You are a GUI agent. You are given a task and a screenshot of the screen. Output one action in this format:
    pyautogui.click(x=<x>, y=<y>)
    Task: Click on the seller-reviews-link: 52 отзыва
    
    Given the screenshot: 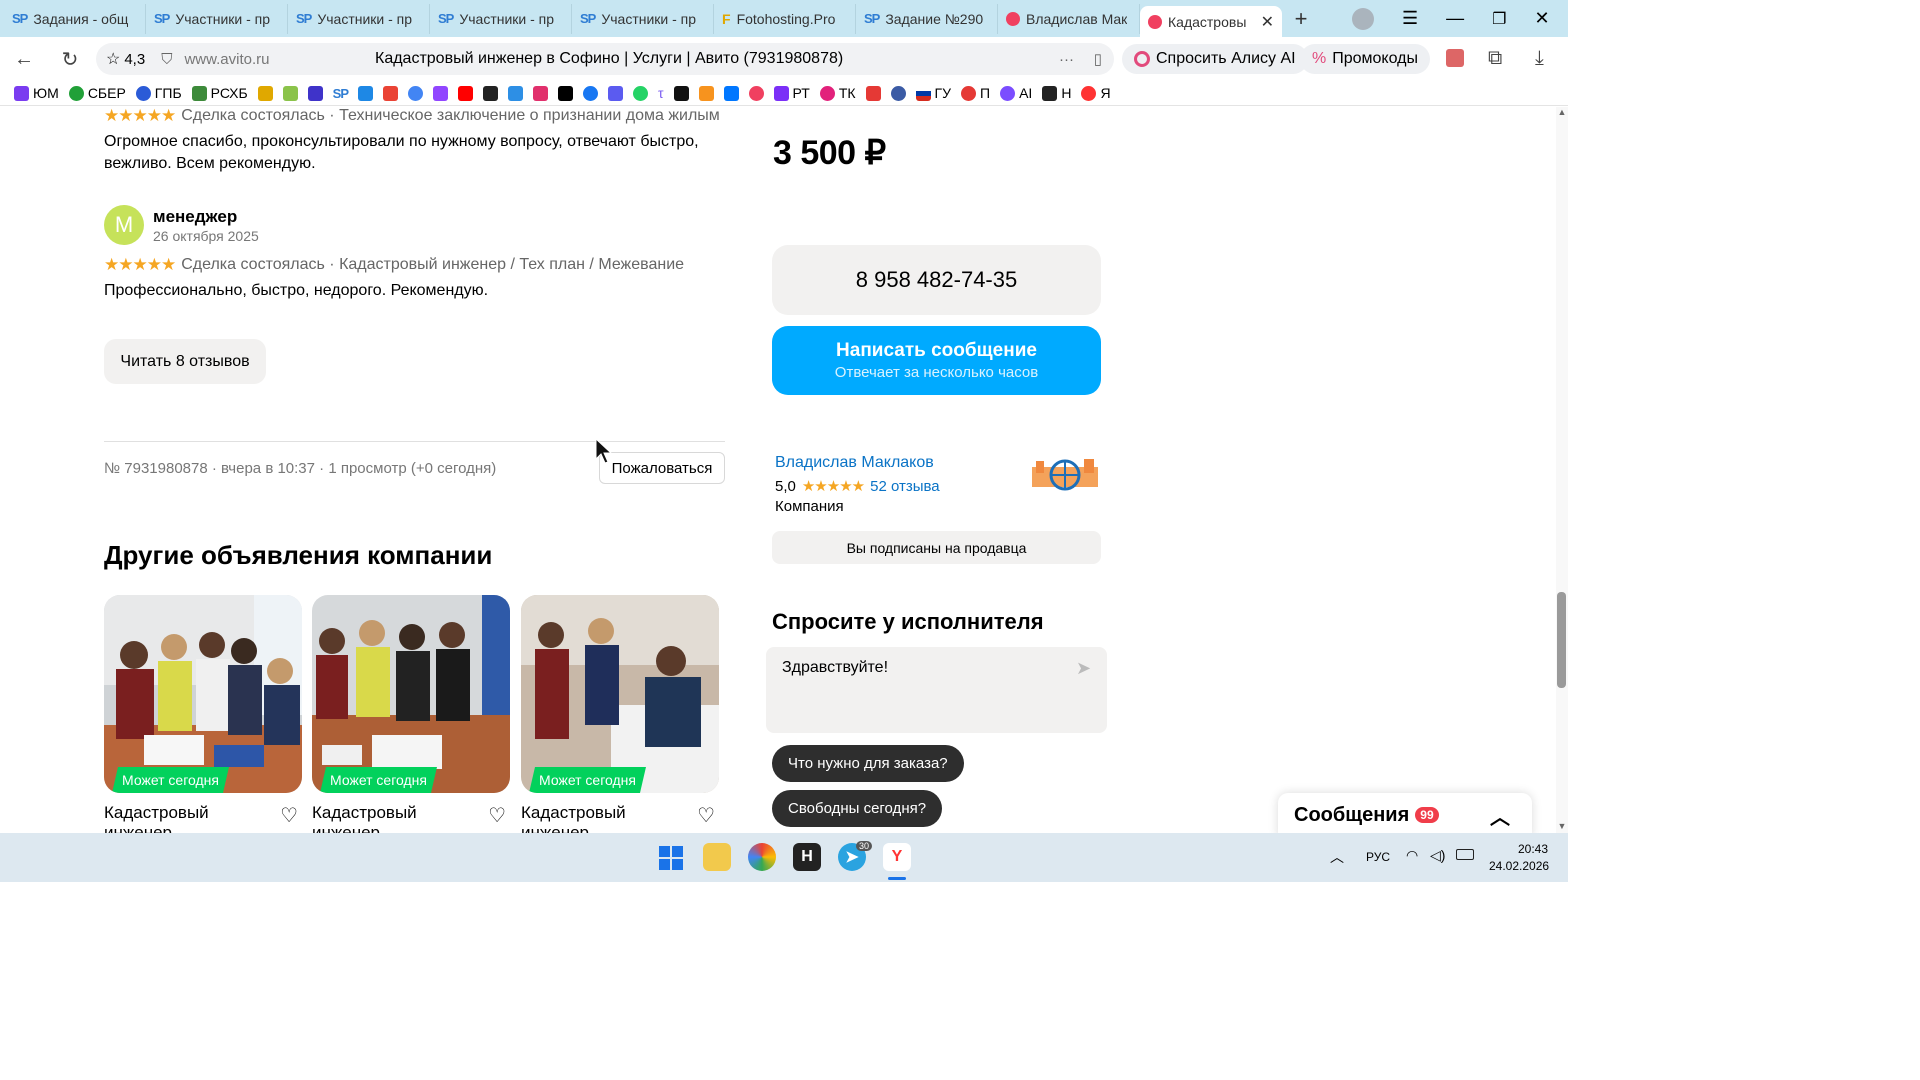 What is the action you would take?
    pyautogui.click(x=905, y=486)
    